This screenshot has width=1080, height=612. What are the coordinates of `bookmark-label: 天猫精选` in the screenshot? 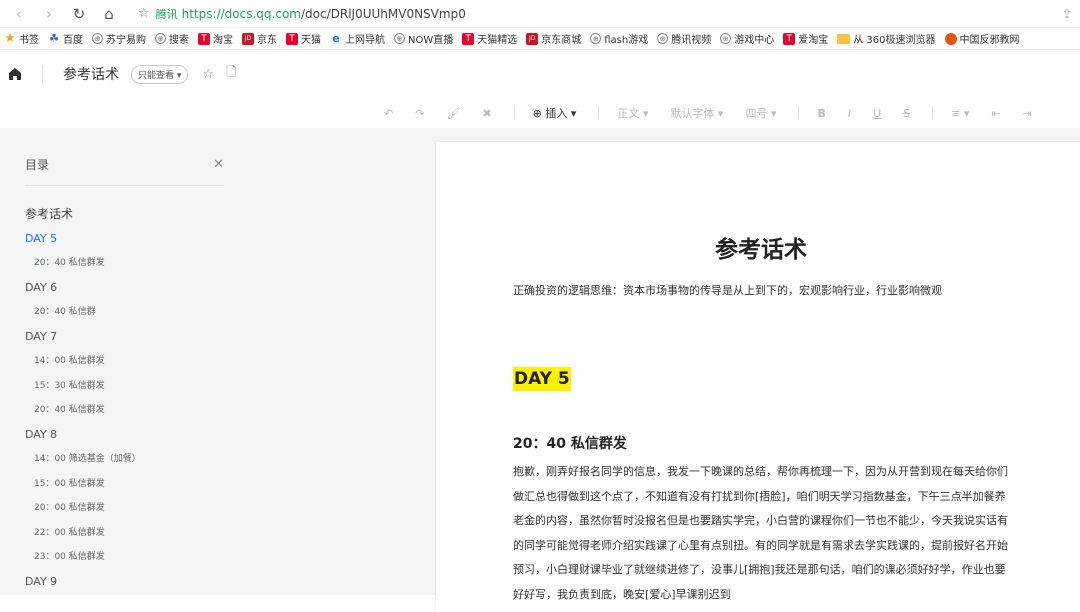 It's located at (497, 40).